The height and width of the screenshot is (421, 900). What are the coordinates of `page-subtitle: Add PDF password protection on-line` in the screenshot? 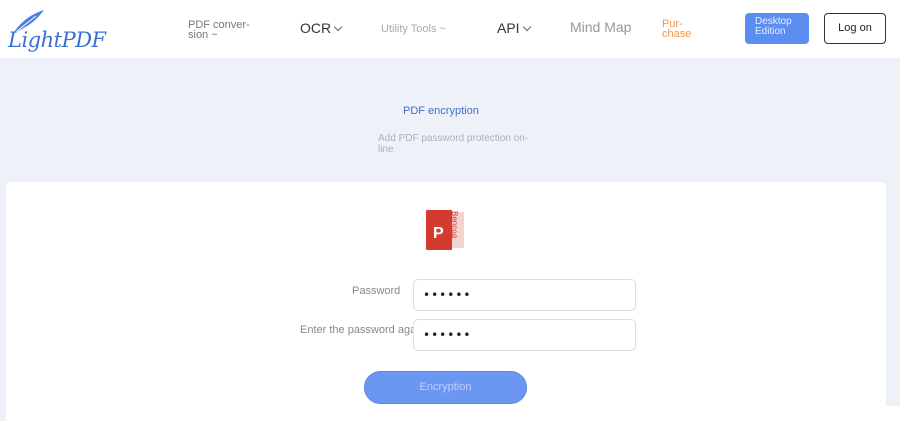 It's located at (453, 144).